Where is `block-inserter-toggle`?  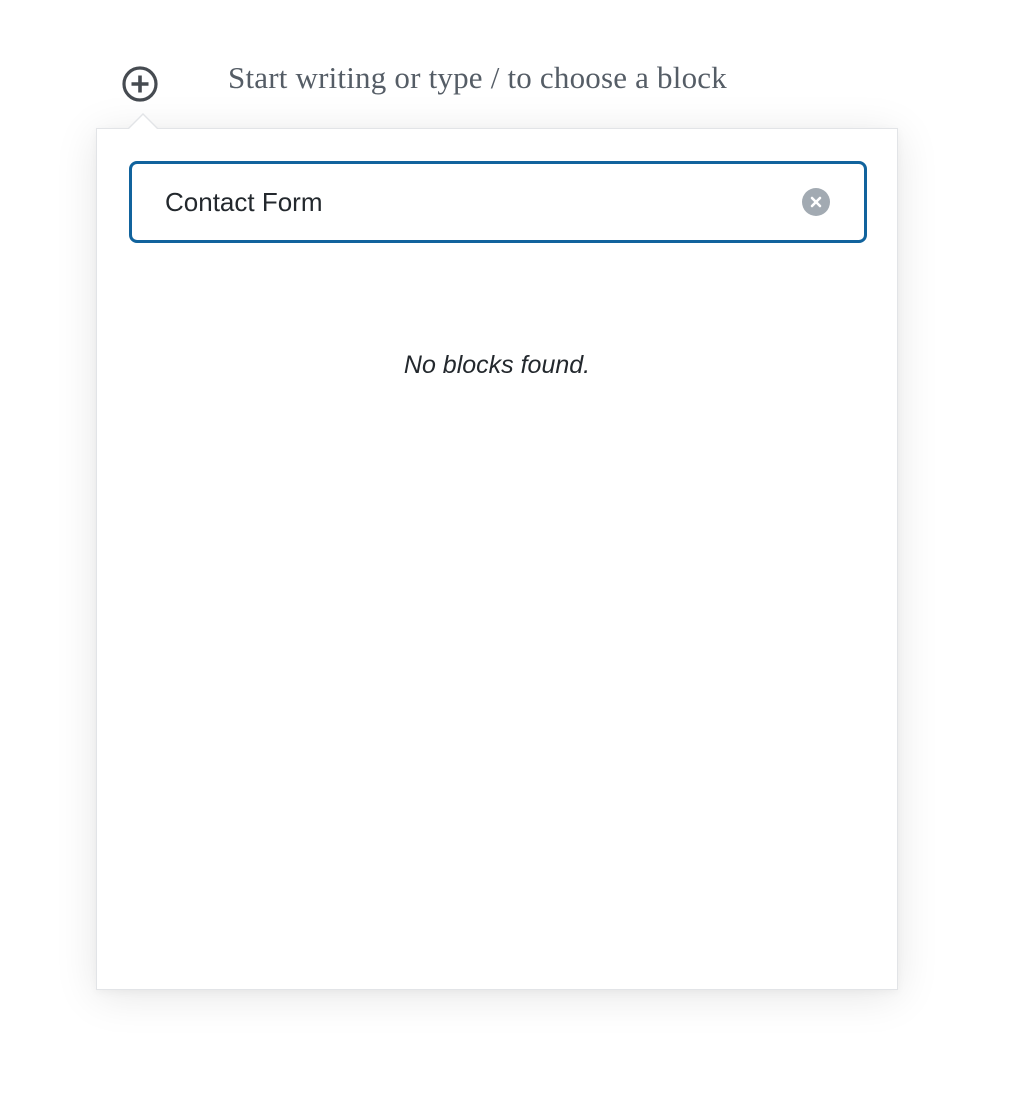
block-inserter-toggle is located at coordinates (140, 84).